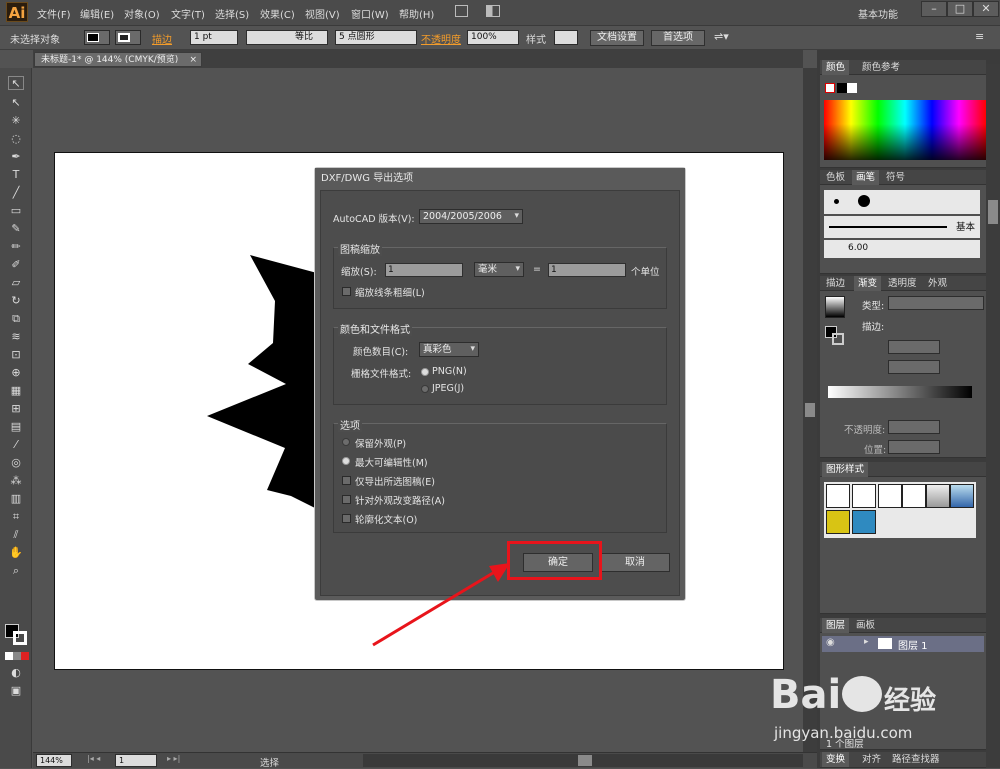 Image resolution: width=1000 pixels, height=769 pixels. What do you see at coordinates (346, 499) in the screenshot?
I see `alter-paths-checkbox` at bounding box center [346, 499].